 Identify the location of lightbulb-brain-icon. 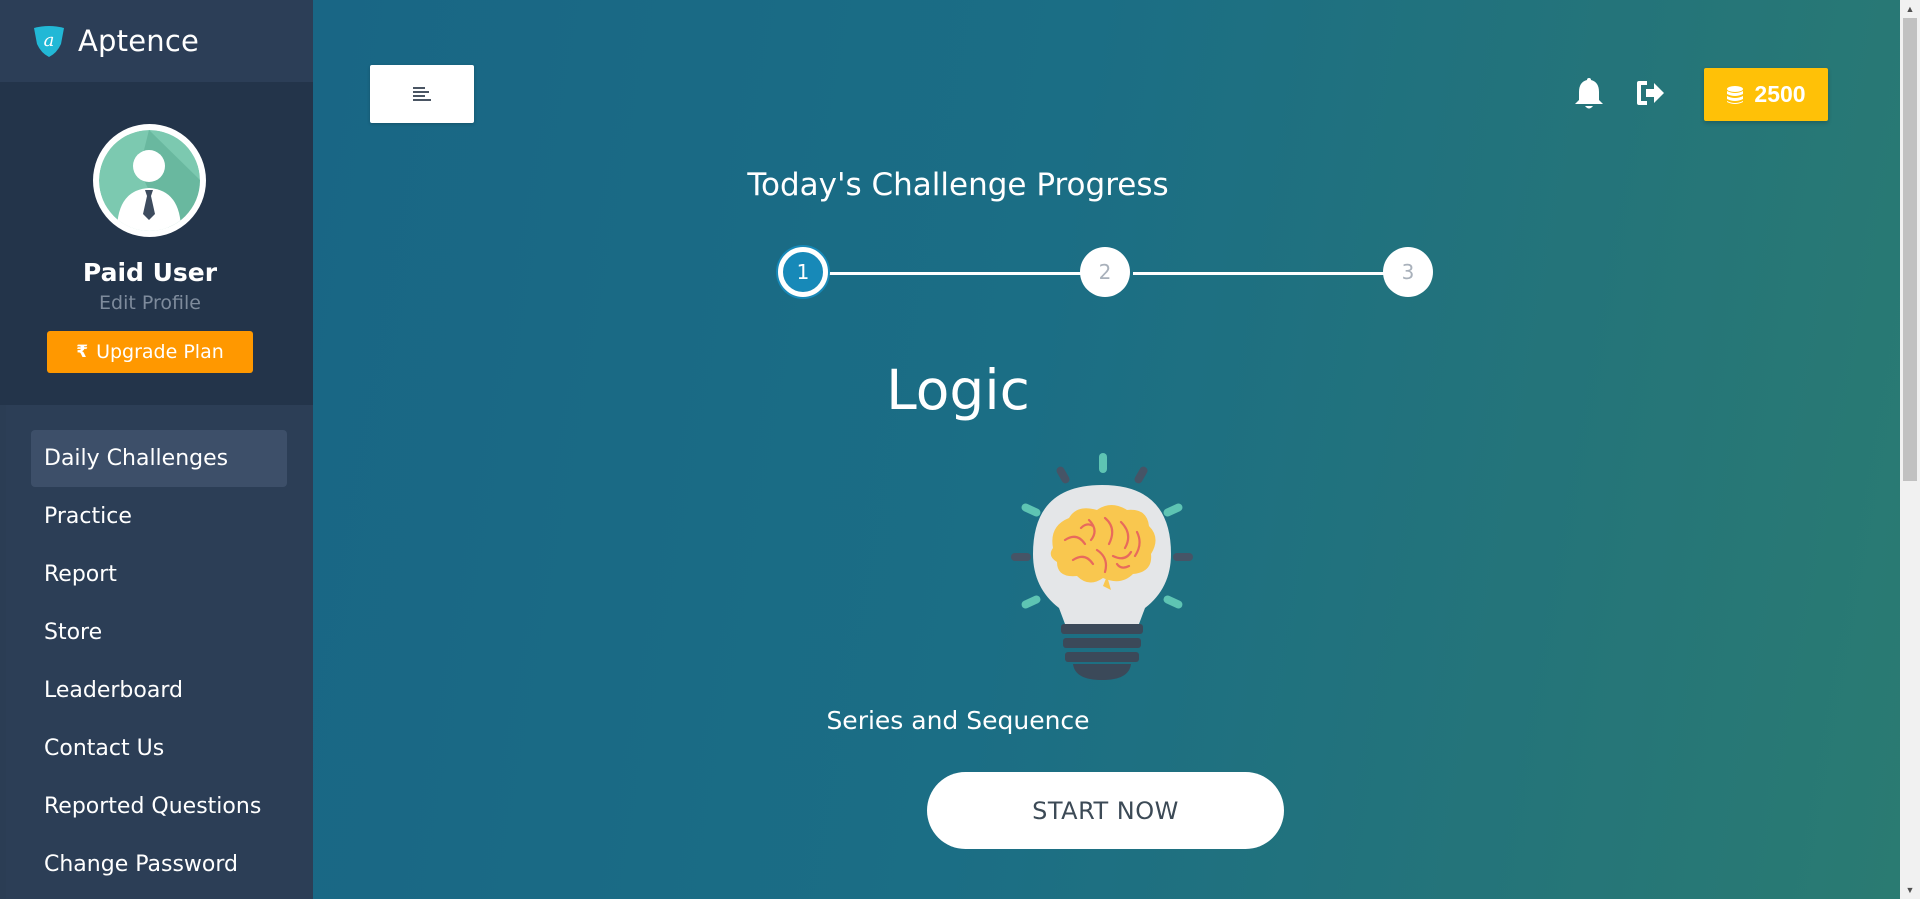
(1102, 566).